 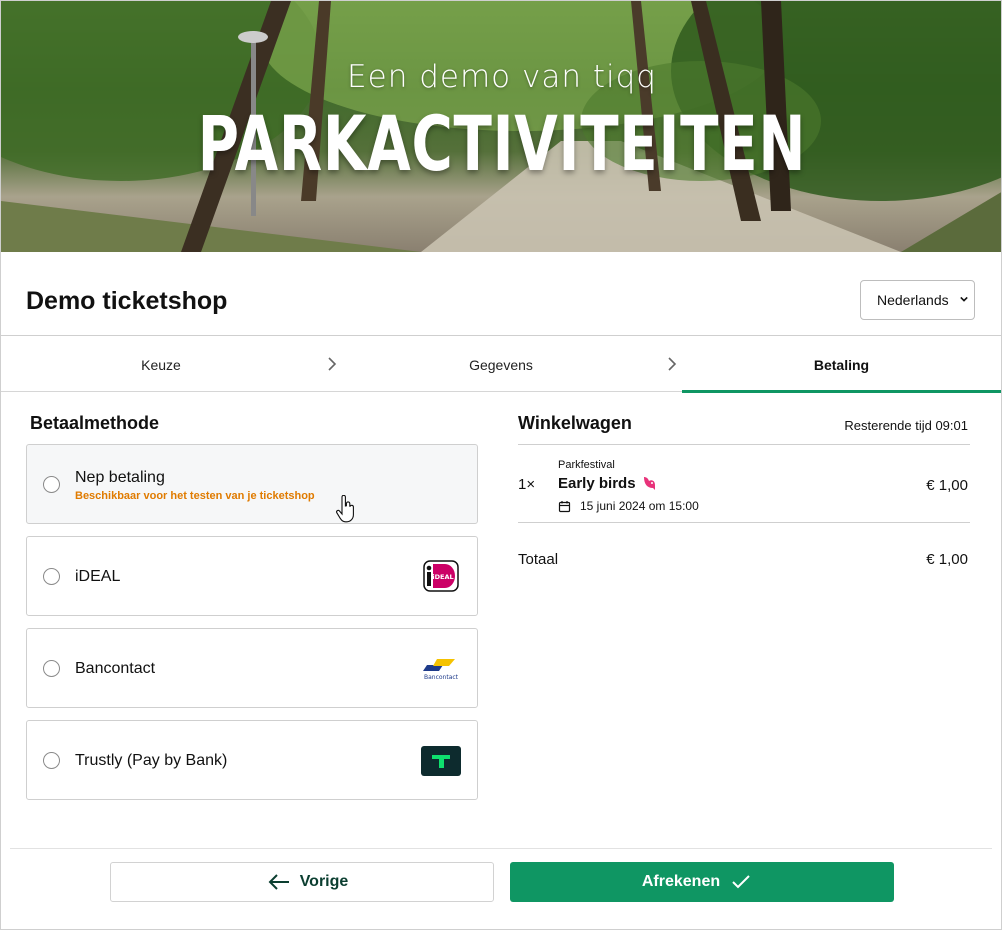 What do you see at coordinates (278, 882) in the screenshot?
I see `arrow-left-icon` at bounding box center [278, 882].